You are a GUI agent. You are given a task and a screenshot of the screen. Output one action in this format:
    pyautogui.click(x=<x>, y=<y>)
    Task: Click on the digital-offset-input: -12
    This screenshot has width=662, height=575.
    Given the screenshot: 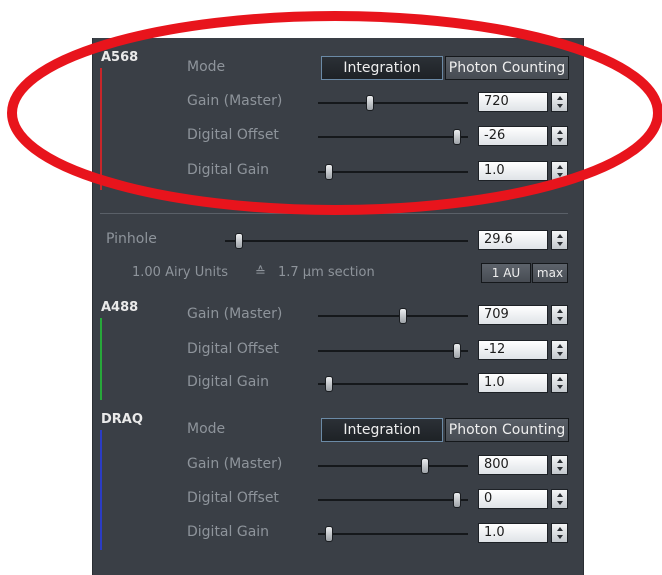 What is the action you would take?
    pyautogui.click(x=513, y=350)
    